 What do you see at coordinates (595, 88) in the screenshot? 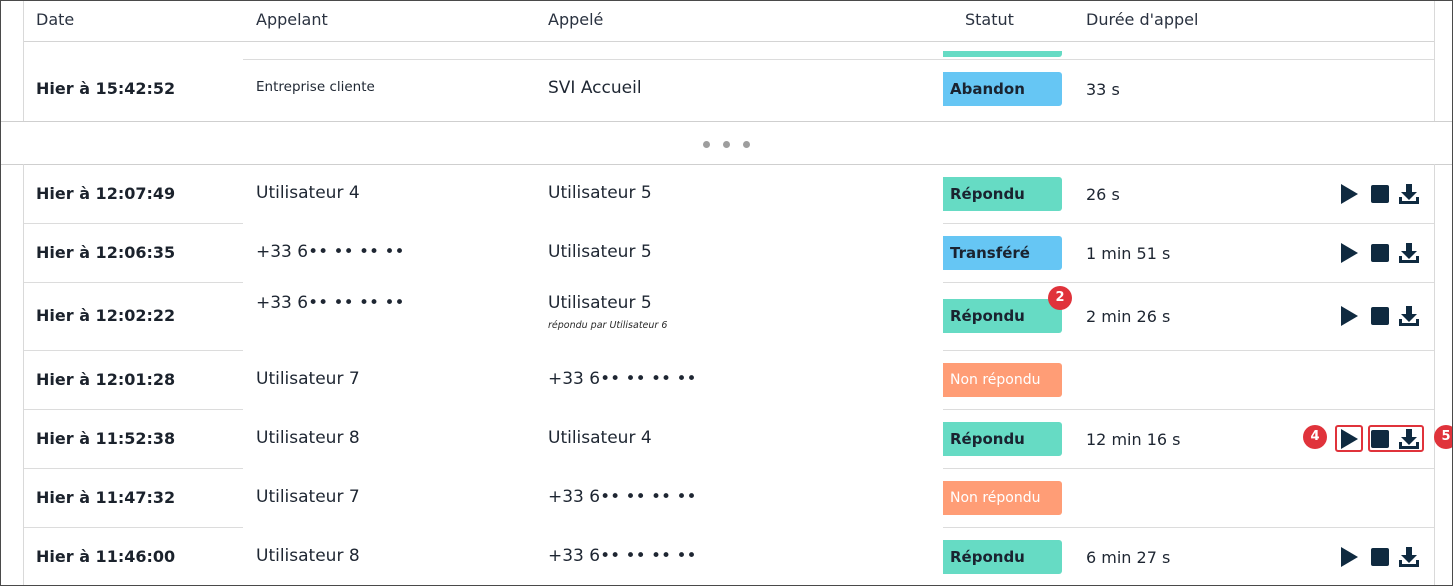
I see `callee-name: SVI Accueil` at bounding box center [595, 88].